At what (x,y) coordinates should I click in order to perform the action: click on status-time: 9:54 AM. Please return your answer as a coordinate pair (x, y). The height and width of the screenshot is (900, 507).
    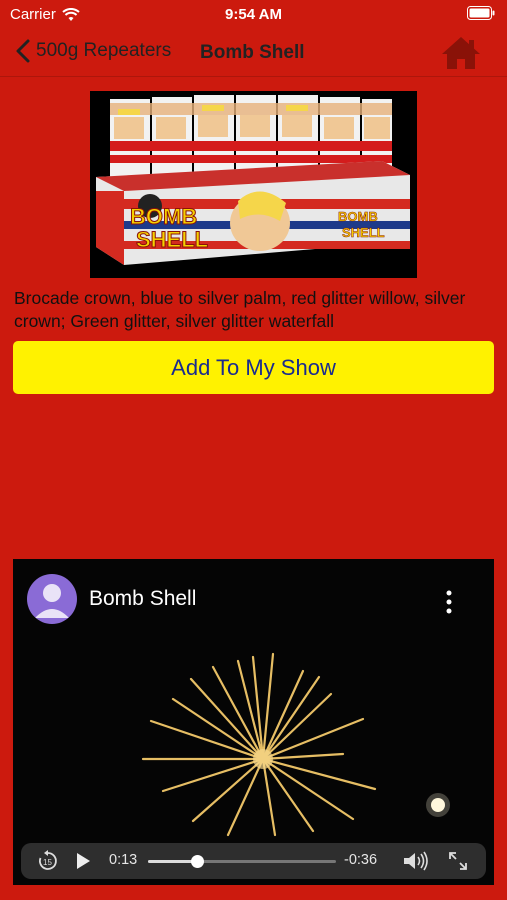
    Looking at the image, I should click on (253, 14).